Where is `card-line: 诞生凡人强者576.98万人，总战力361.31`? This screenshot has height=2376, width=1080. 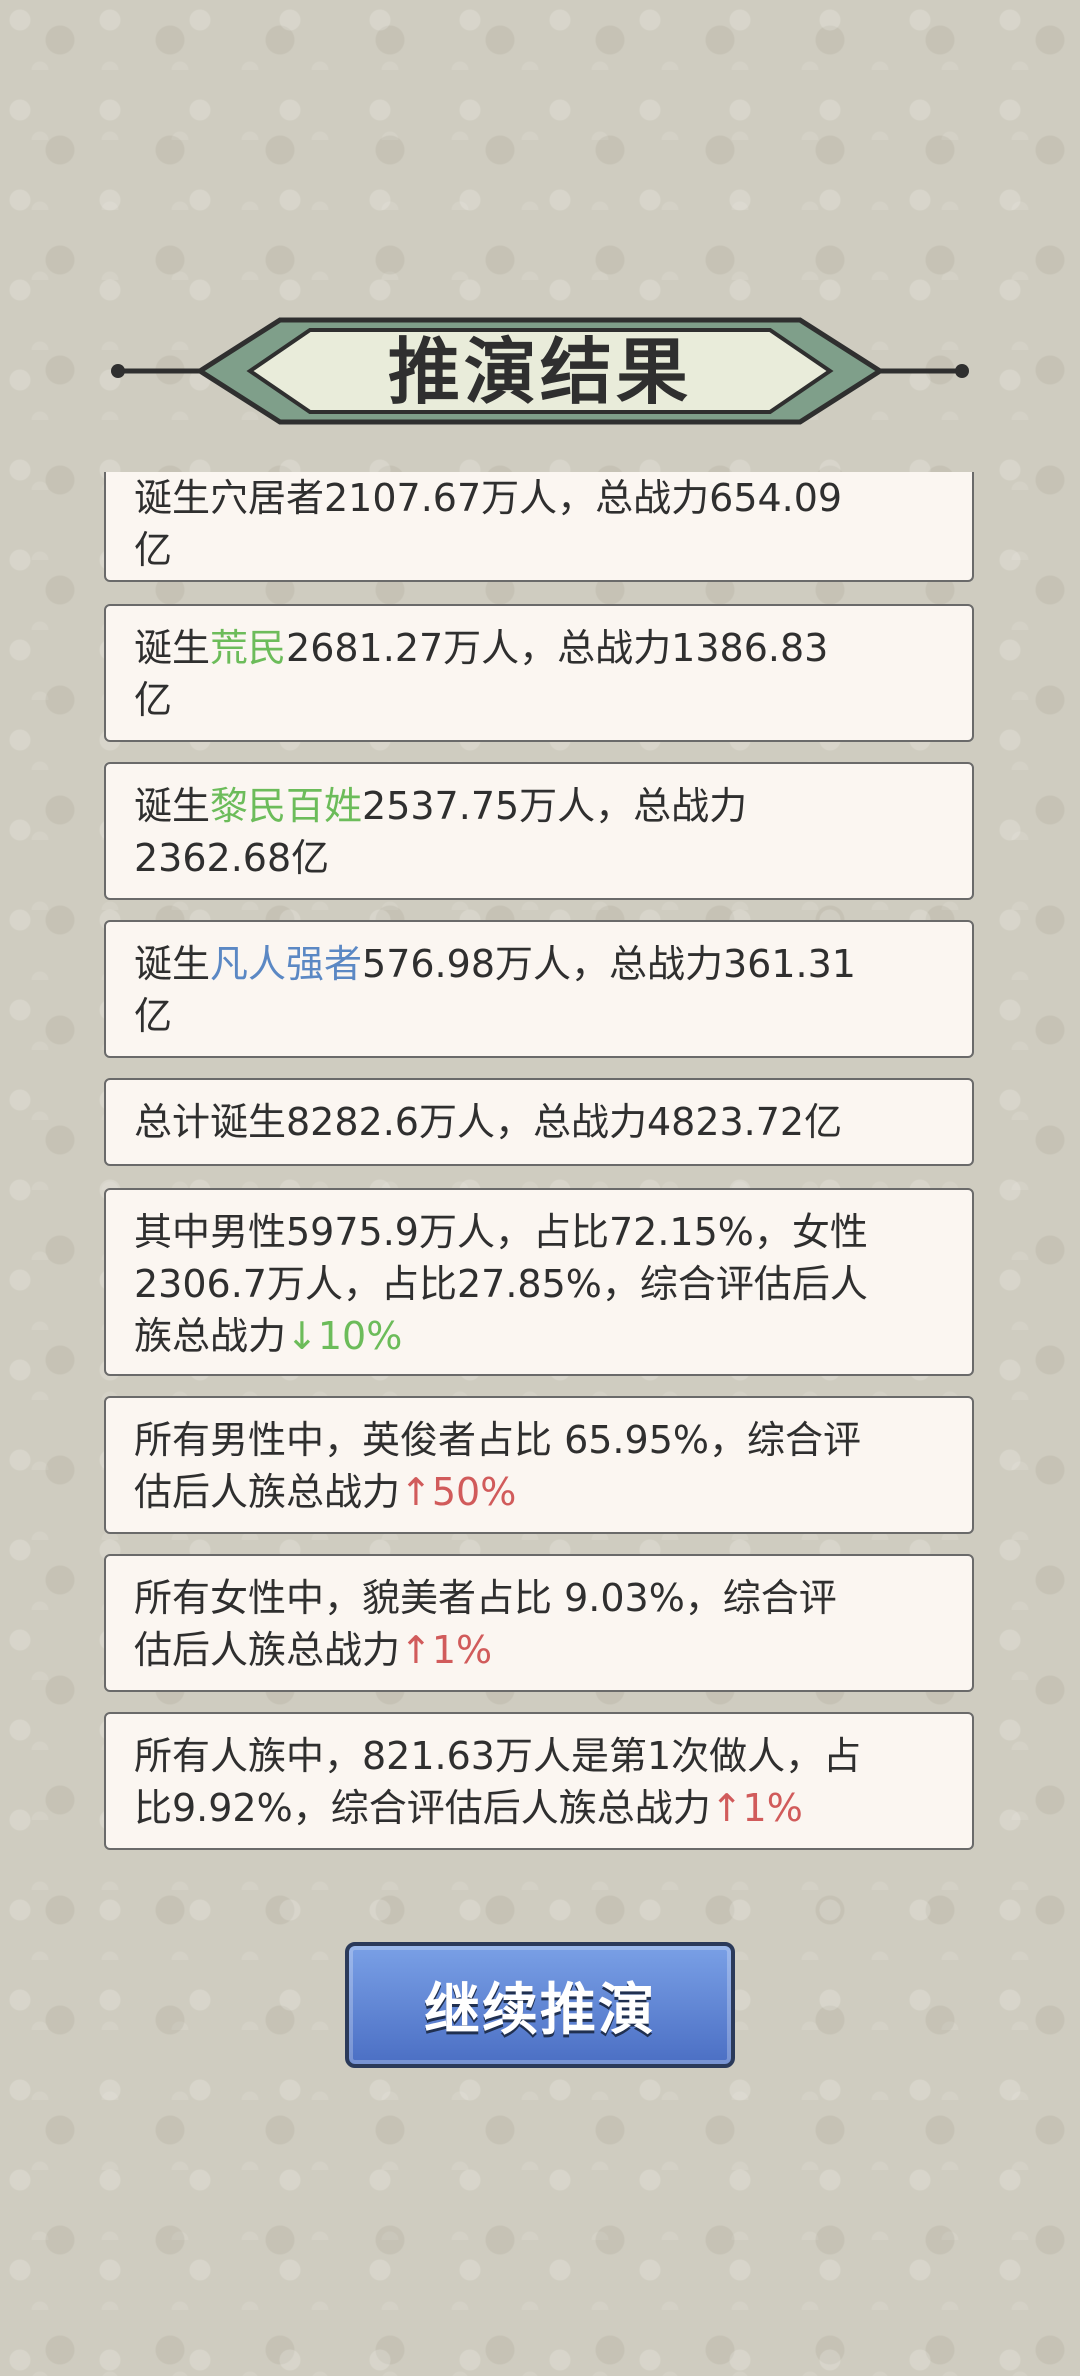
card-line: 诞生凡人强者576.98万人，总战力361.31 is located at coordinates (539, 964).